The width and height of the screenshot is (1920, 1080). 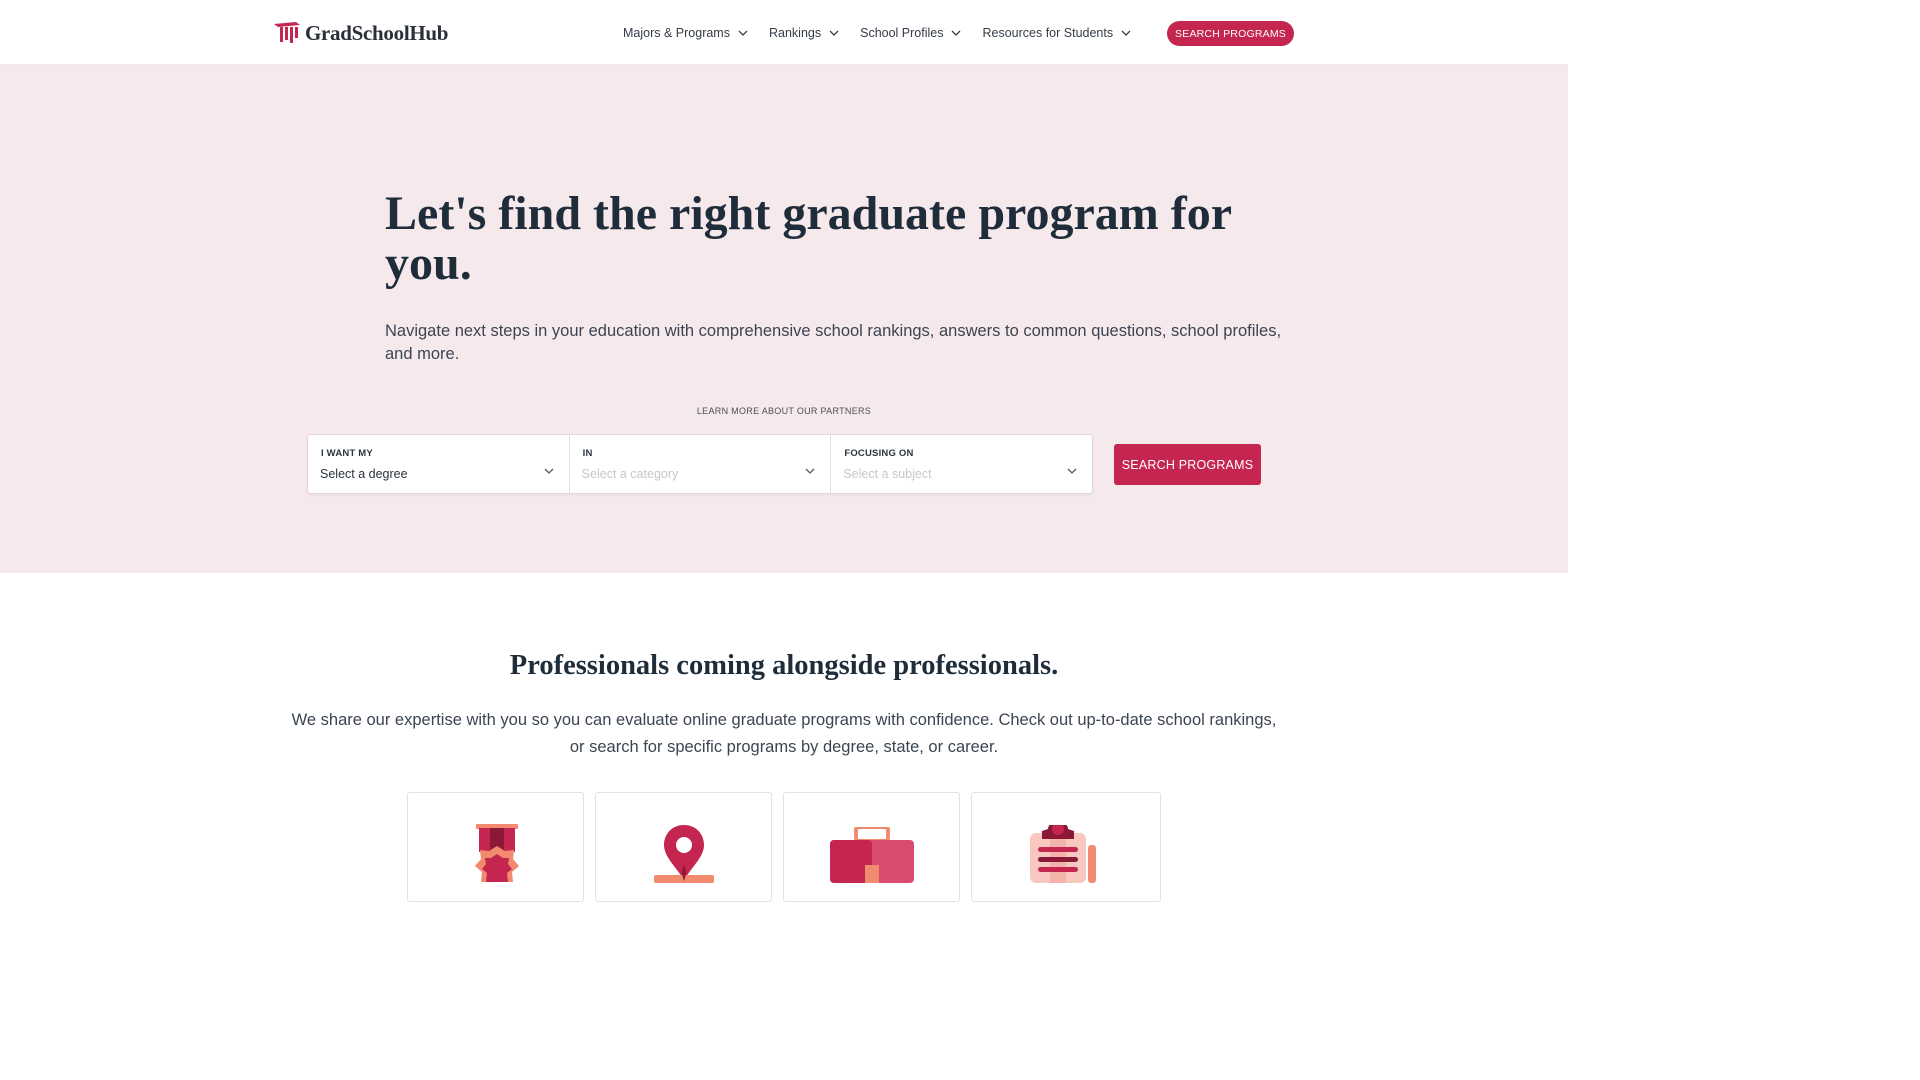 I want to click on nav-majors-programs: Majors & Programs, so click(x=685, y=33).